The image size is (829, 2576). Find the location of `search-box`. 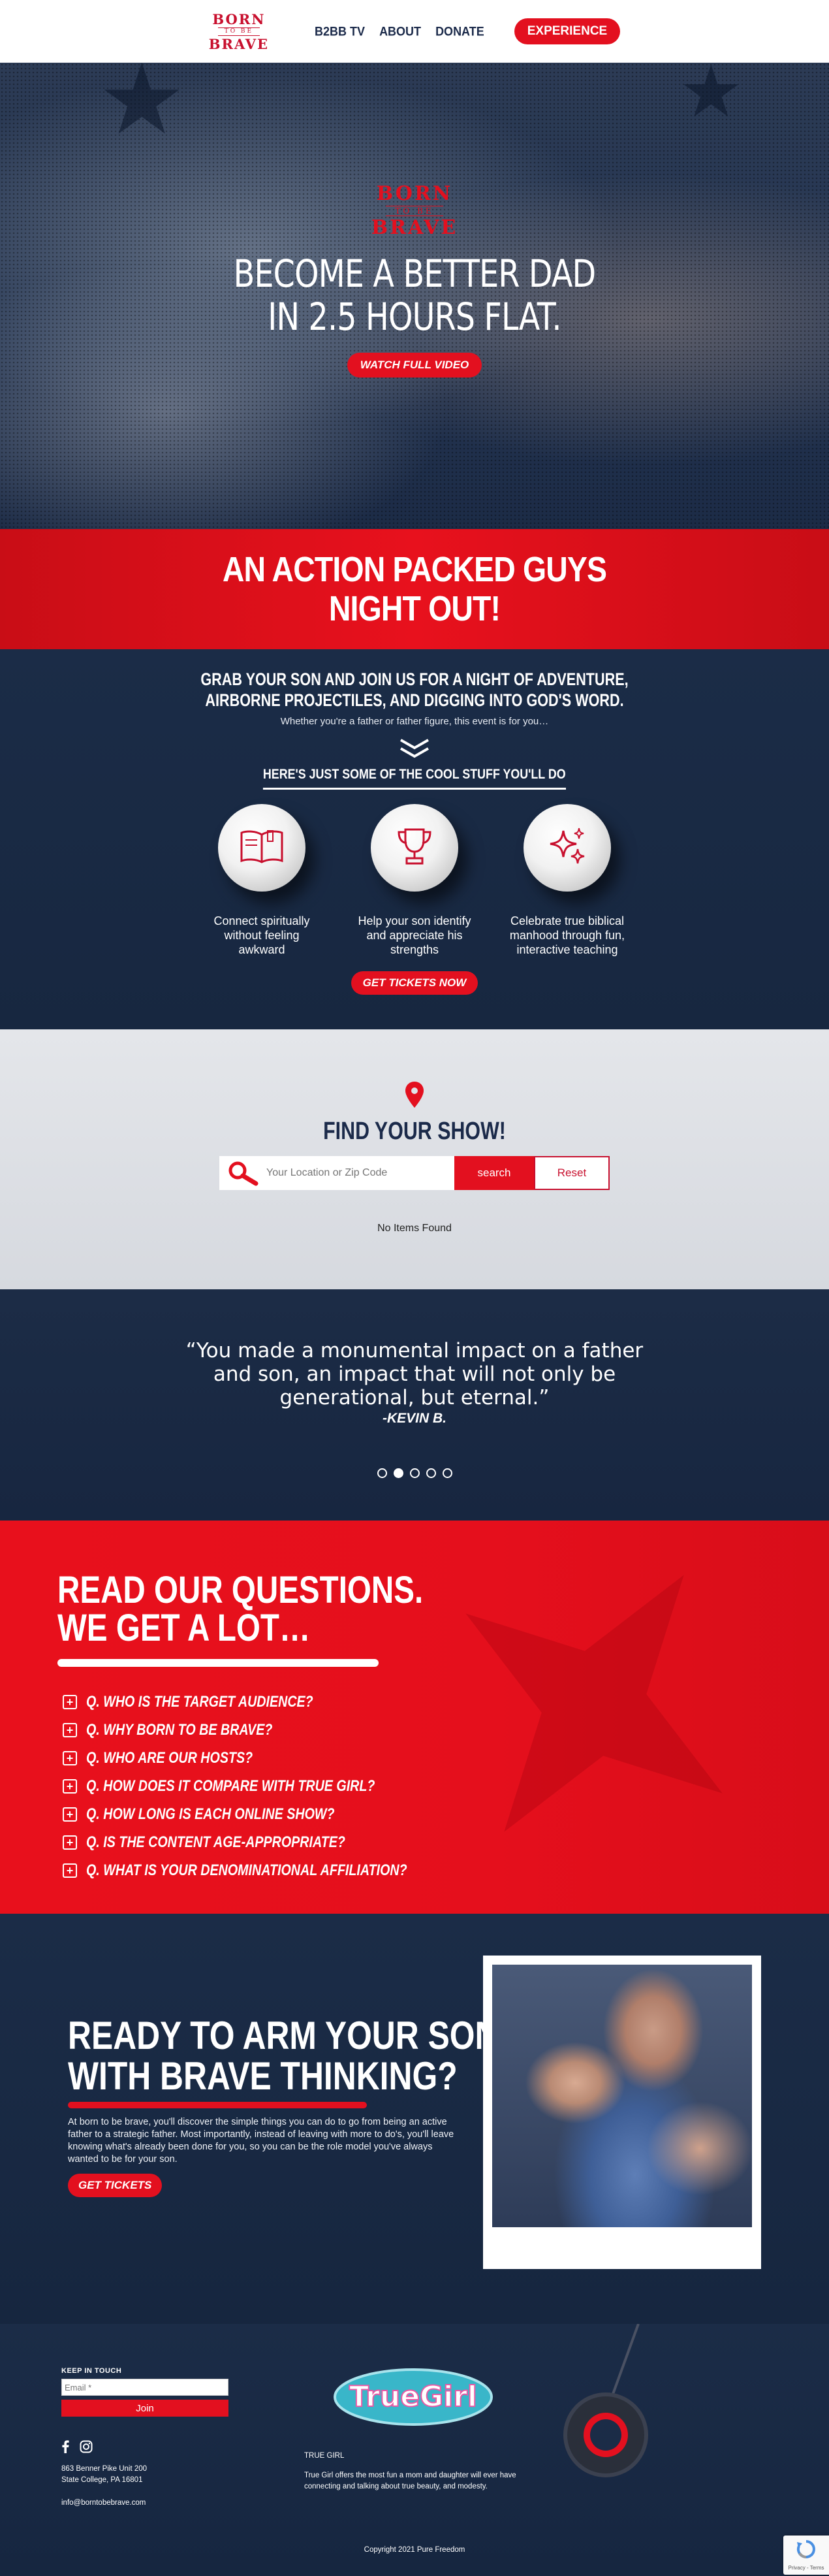

search-box is located at coordinates (337, 1173).